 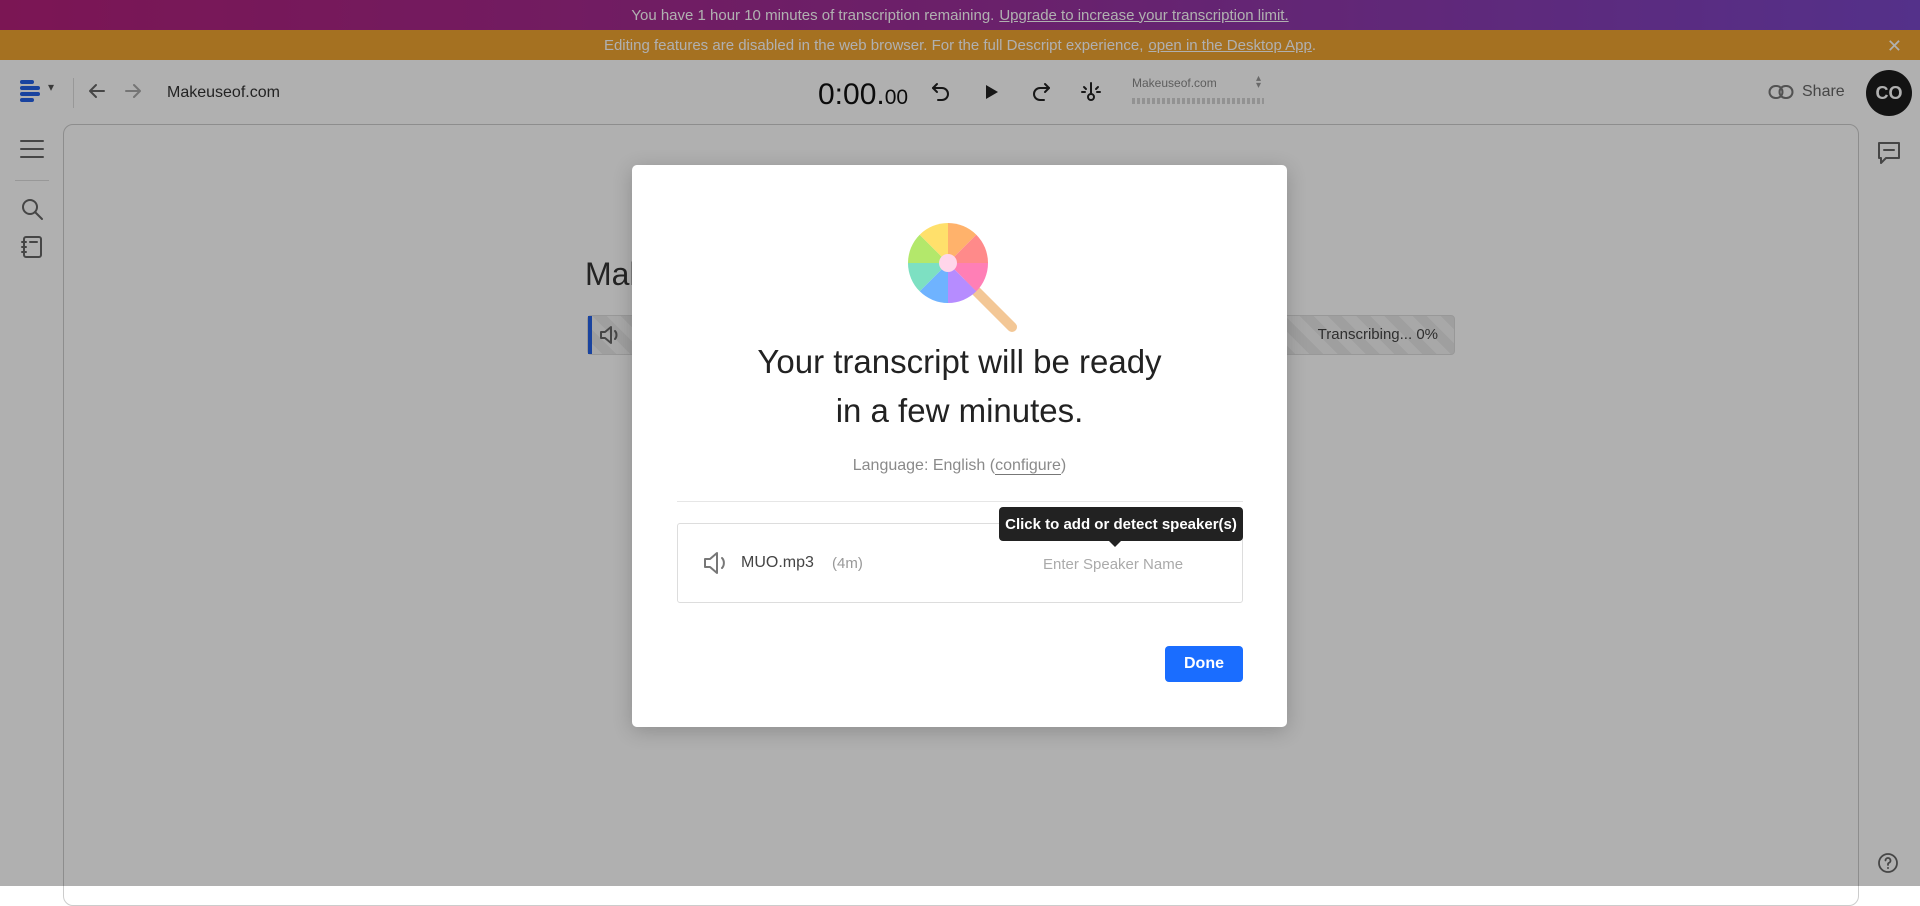 I want to click on language-prefix: Language: English (, so click(x=924, y=465).